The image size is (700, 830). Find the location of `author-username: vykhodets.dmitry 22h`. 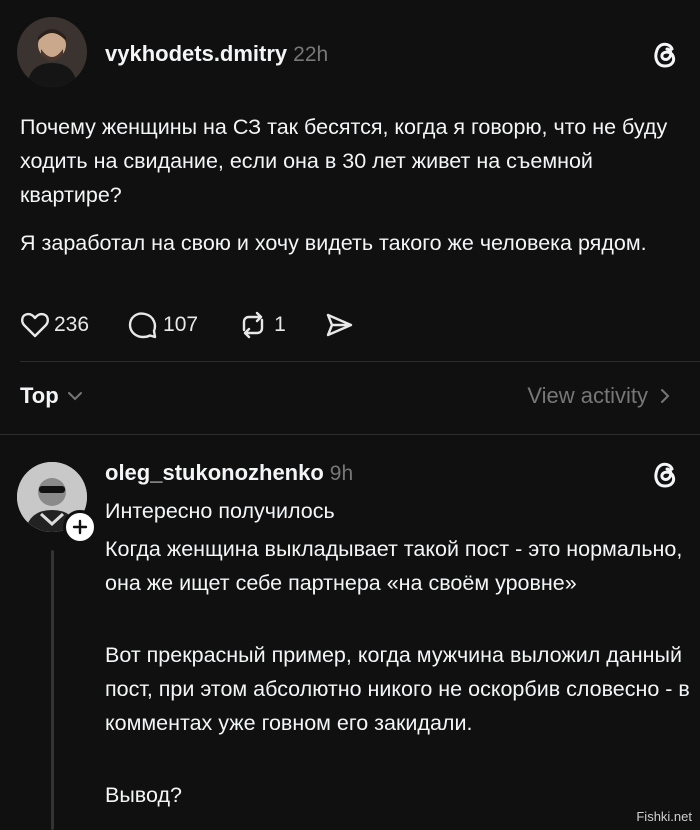

author-username: vykhodets.dmitry 22h is located at coordinates (216, 54).